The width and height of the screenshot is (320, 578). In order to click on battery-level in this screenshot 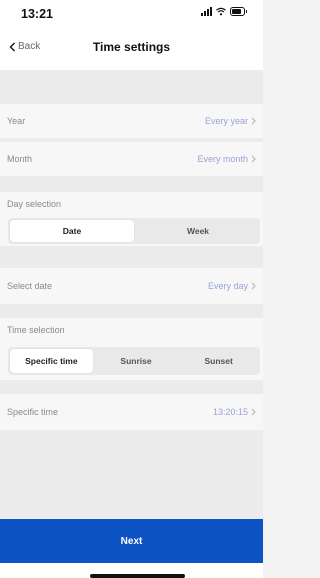, I will do `click(236, 11)`.